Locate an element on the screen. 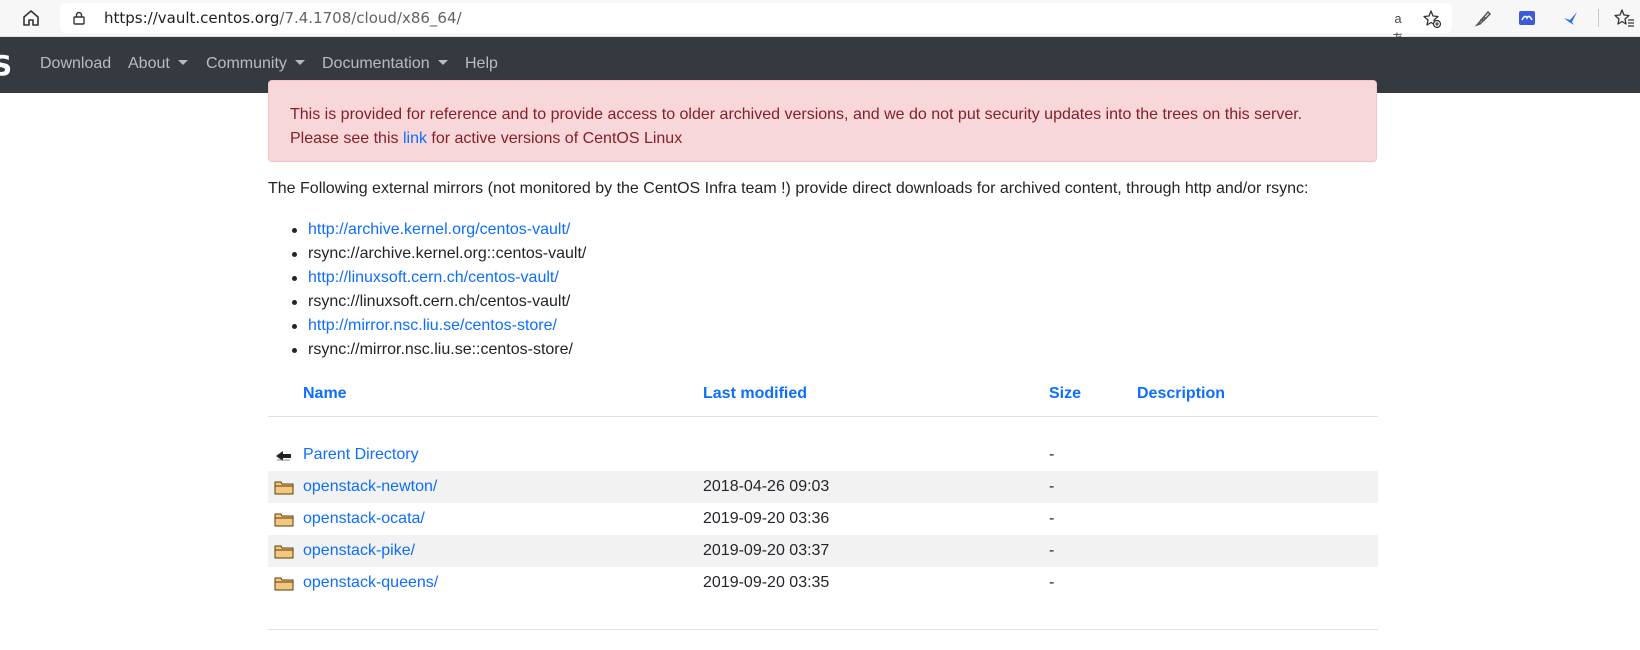  list-item: rsync://linuxsoft.cern.ch/centos-vault/ is located at coordinates (427, 302).